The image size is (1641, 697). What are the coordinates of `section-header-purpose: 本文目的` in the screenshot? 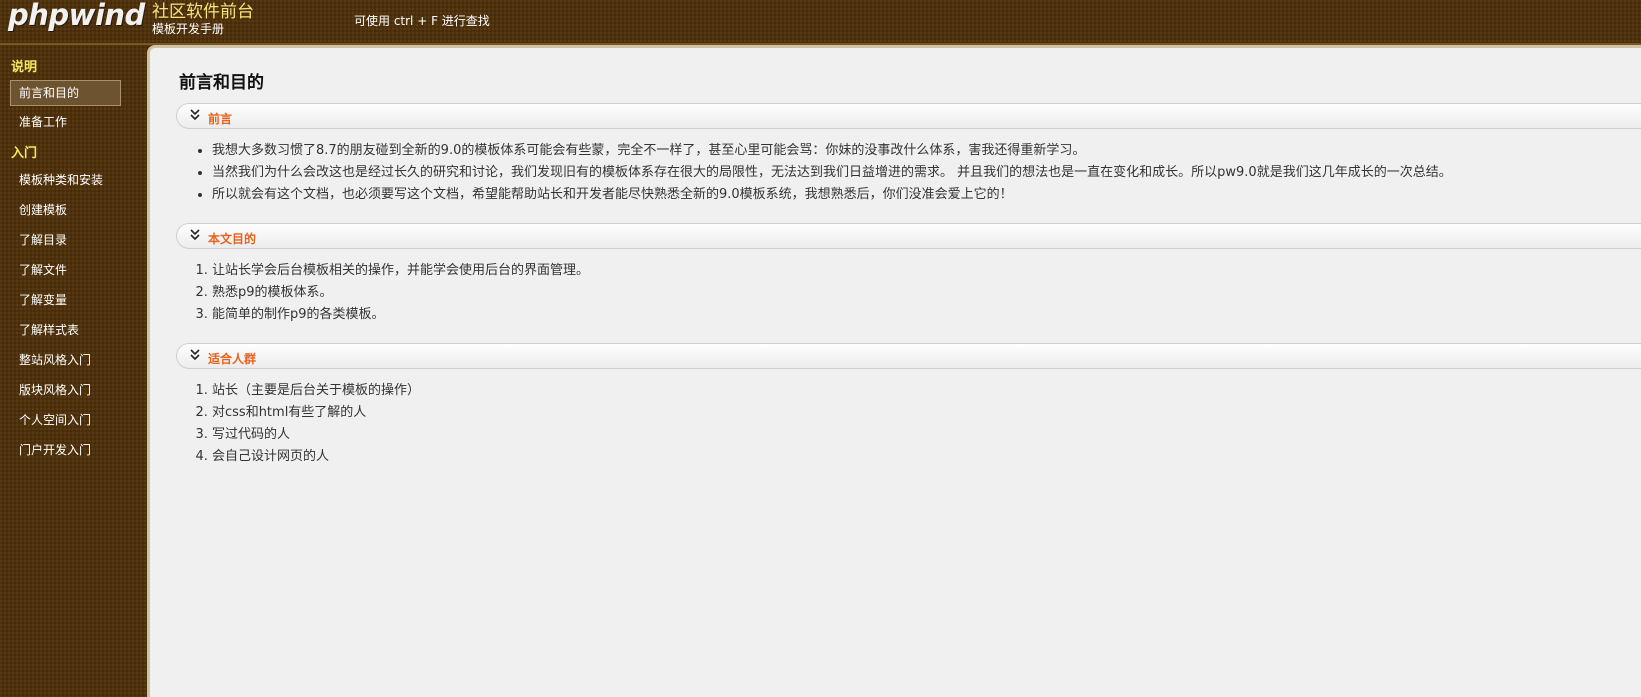 It's located at (908, 236).